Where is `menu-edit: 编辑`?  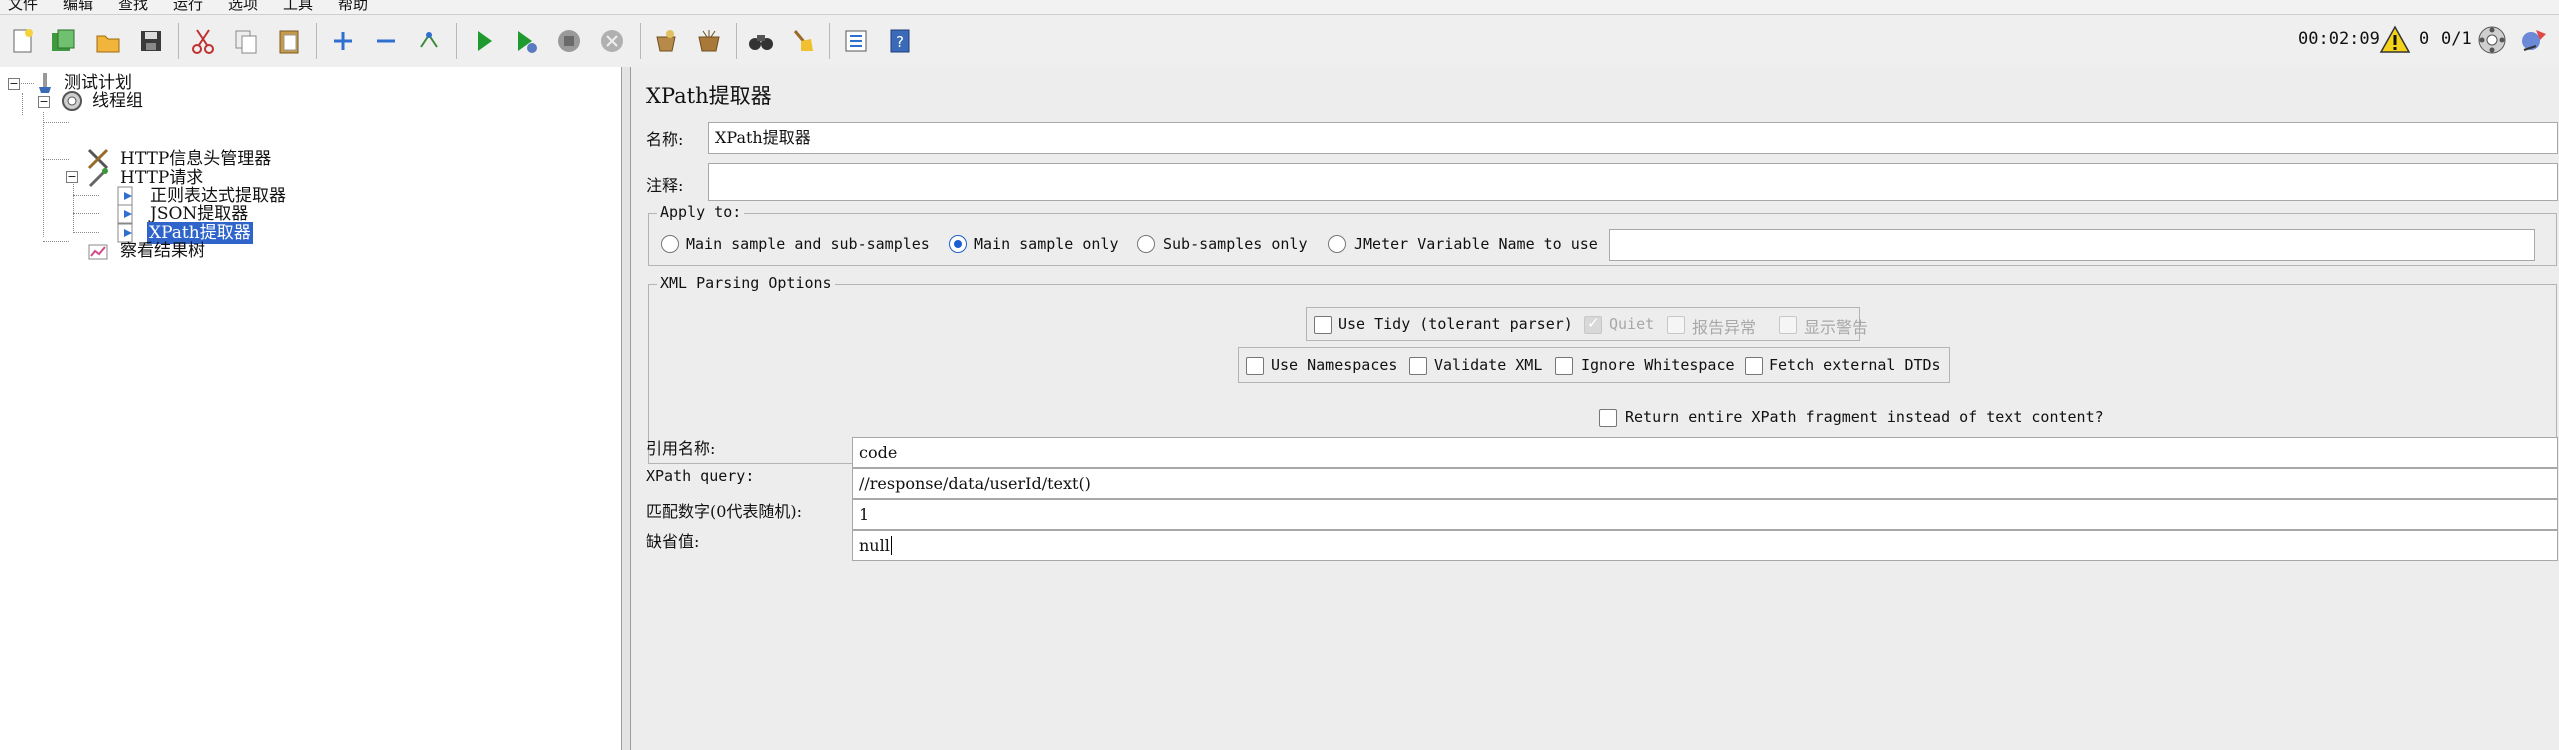 menu-edit: 编辑 is located at coordinates (78, 7).